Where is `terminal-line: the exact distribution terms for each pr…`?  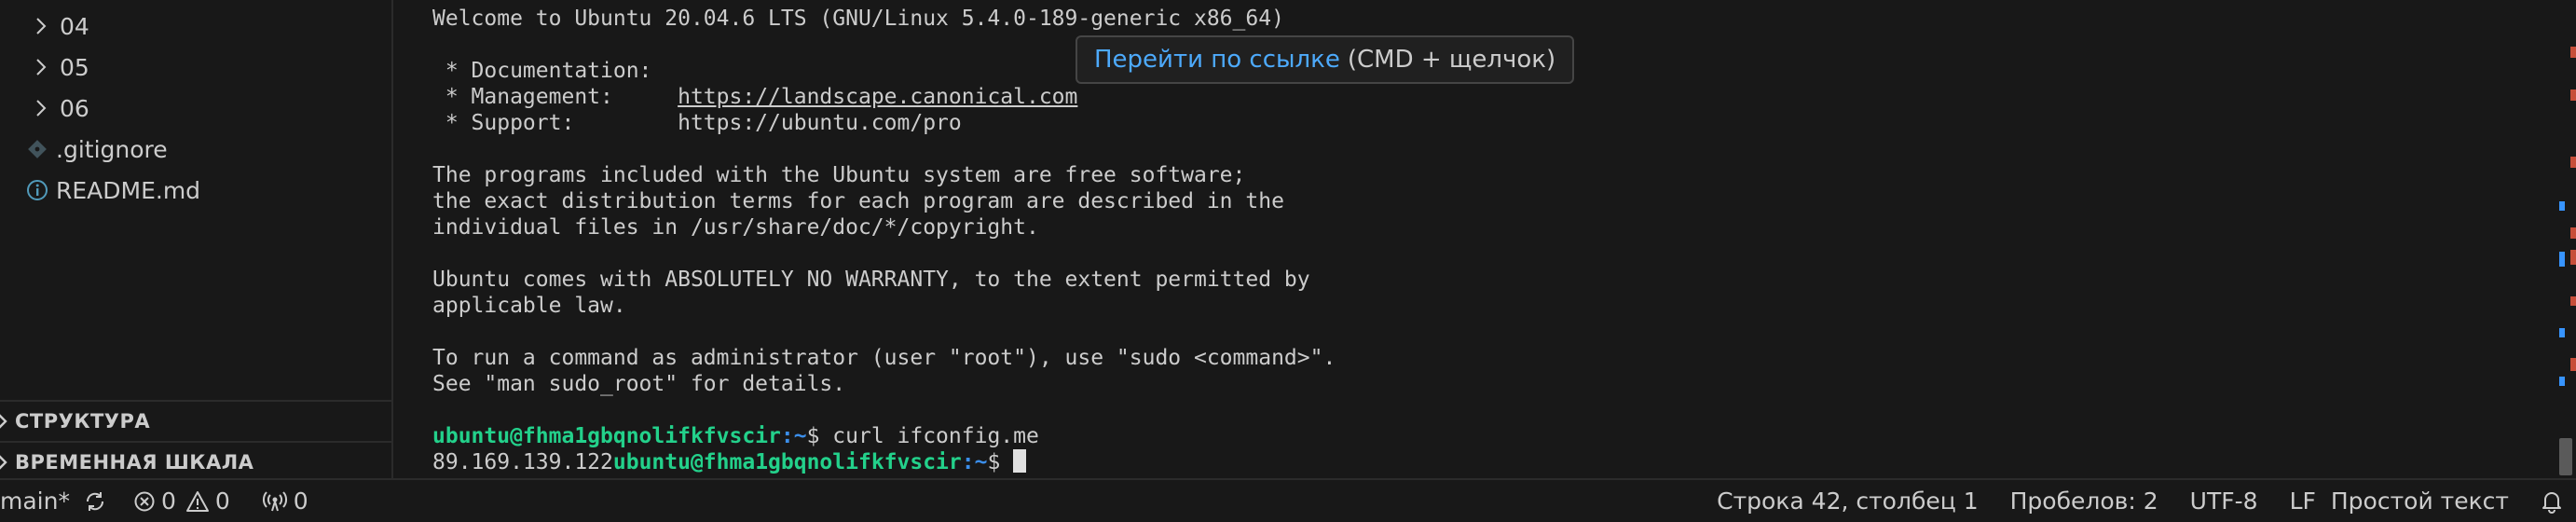
terminal-line: the exact distribution terms for each pr… is located at coordinates (858, 201).